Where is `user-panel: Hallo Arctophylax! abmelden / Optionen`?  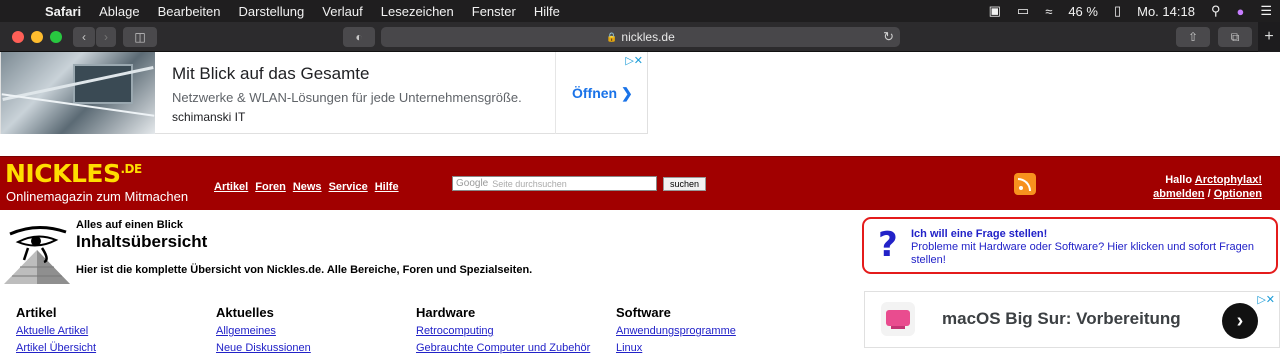
user-panel: Hallo Arctophylax! abmelden / Optionen is located at coordinates (1207, 187).